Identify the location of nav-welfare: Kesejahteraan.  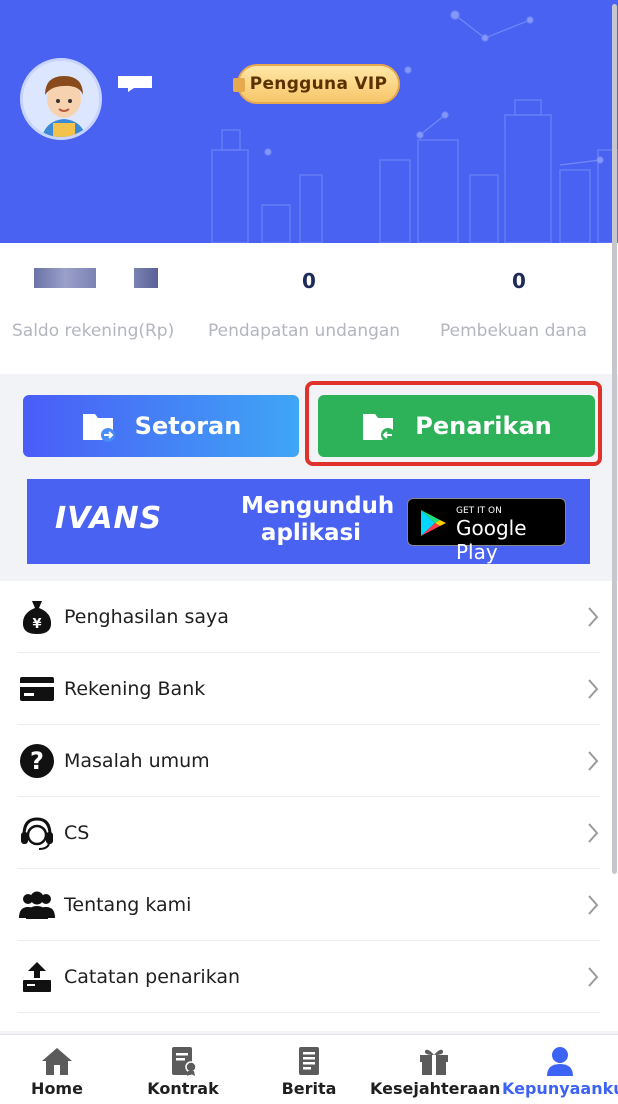
(435, 1069).